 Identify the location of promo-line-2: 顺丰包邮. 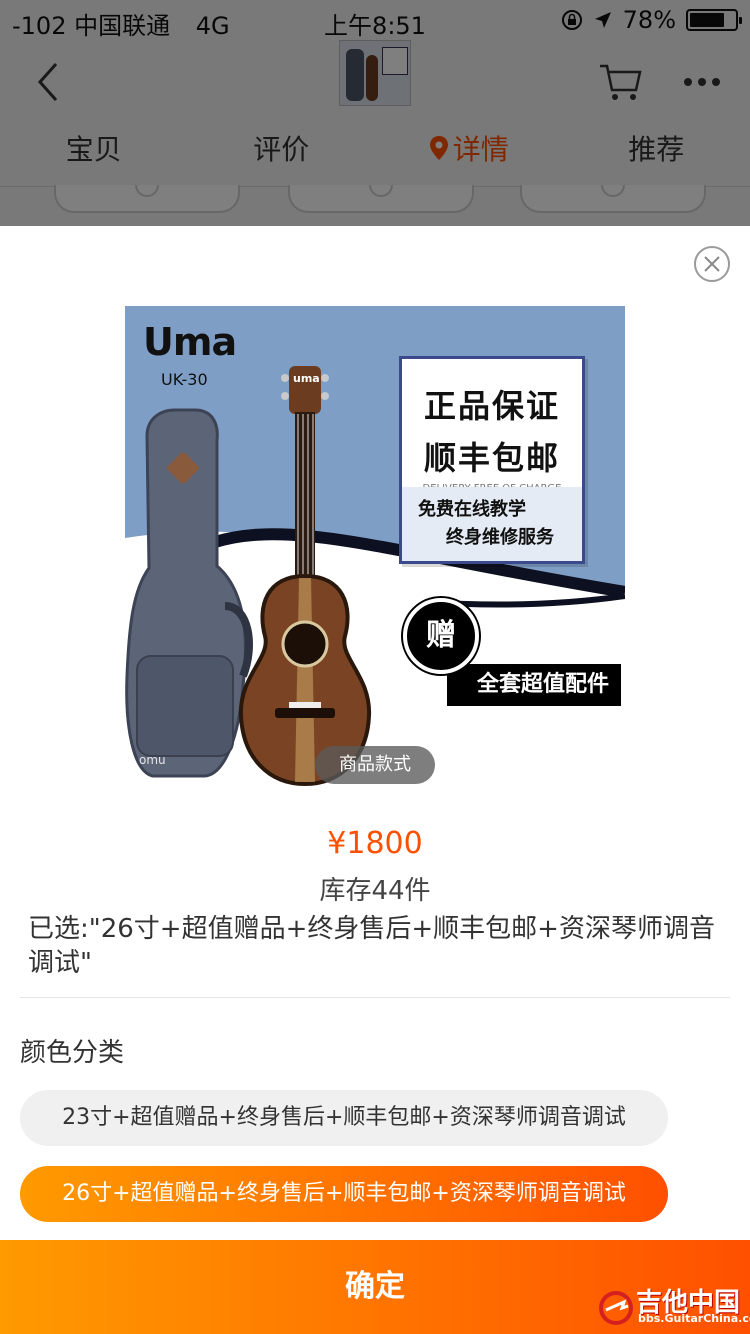
(491, 458).